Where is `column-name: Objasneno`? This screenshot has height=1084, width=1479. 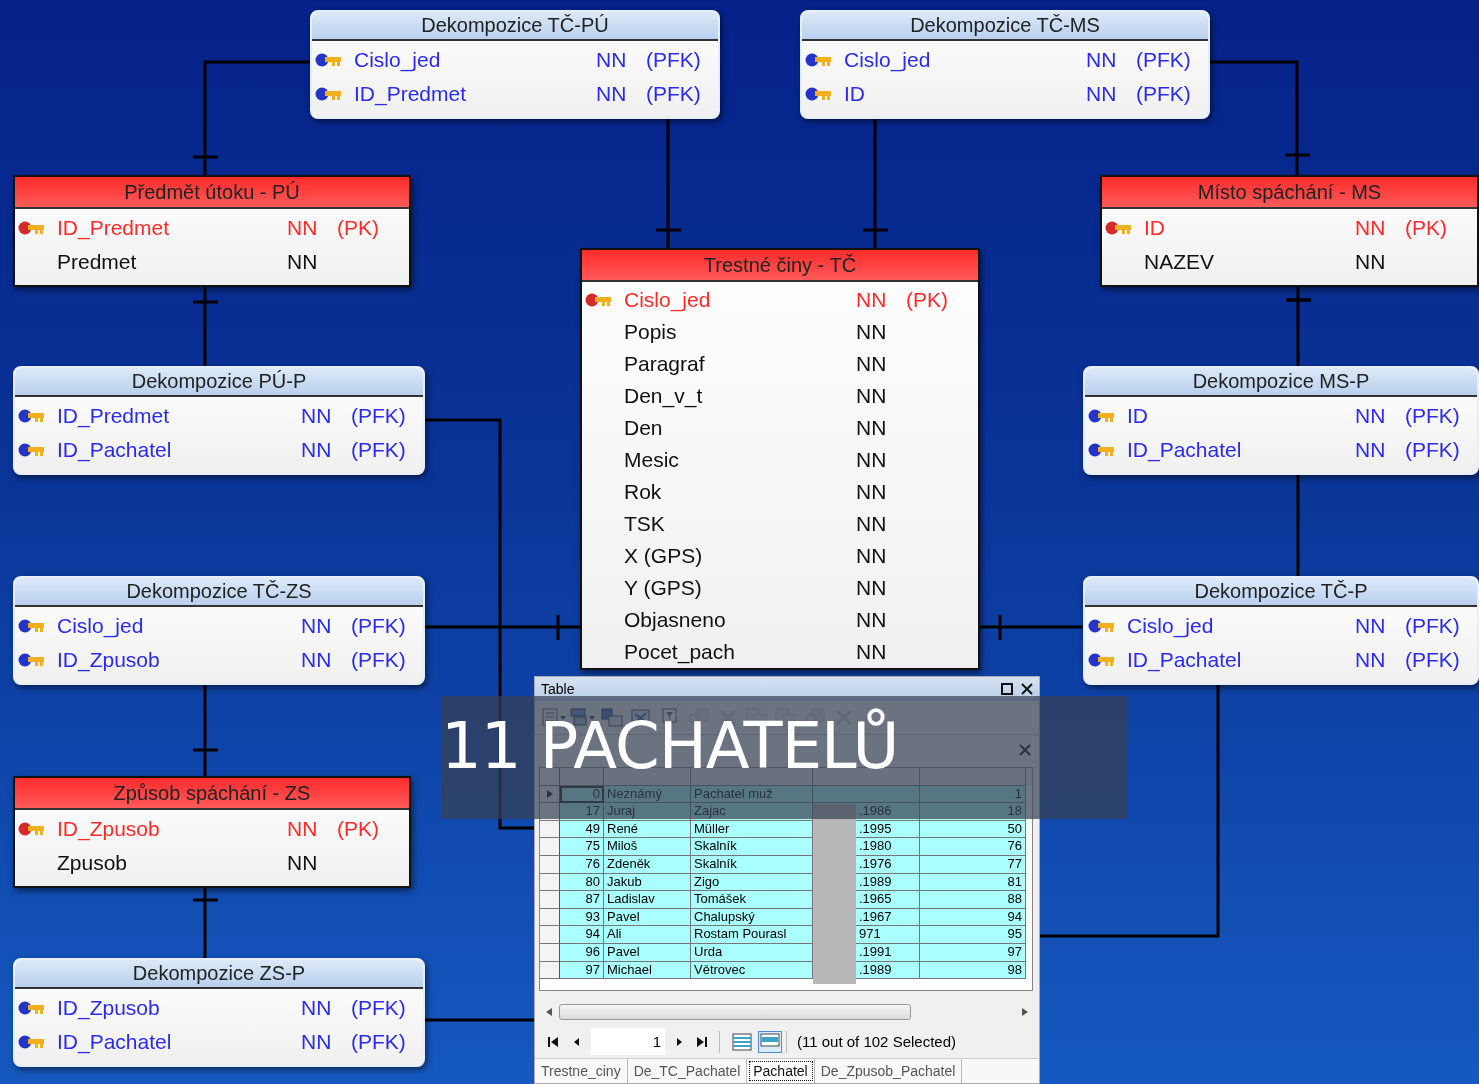 column-name: Objasneno is located at coordinates (675, 620).